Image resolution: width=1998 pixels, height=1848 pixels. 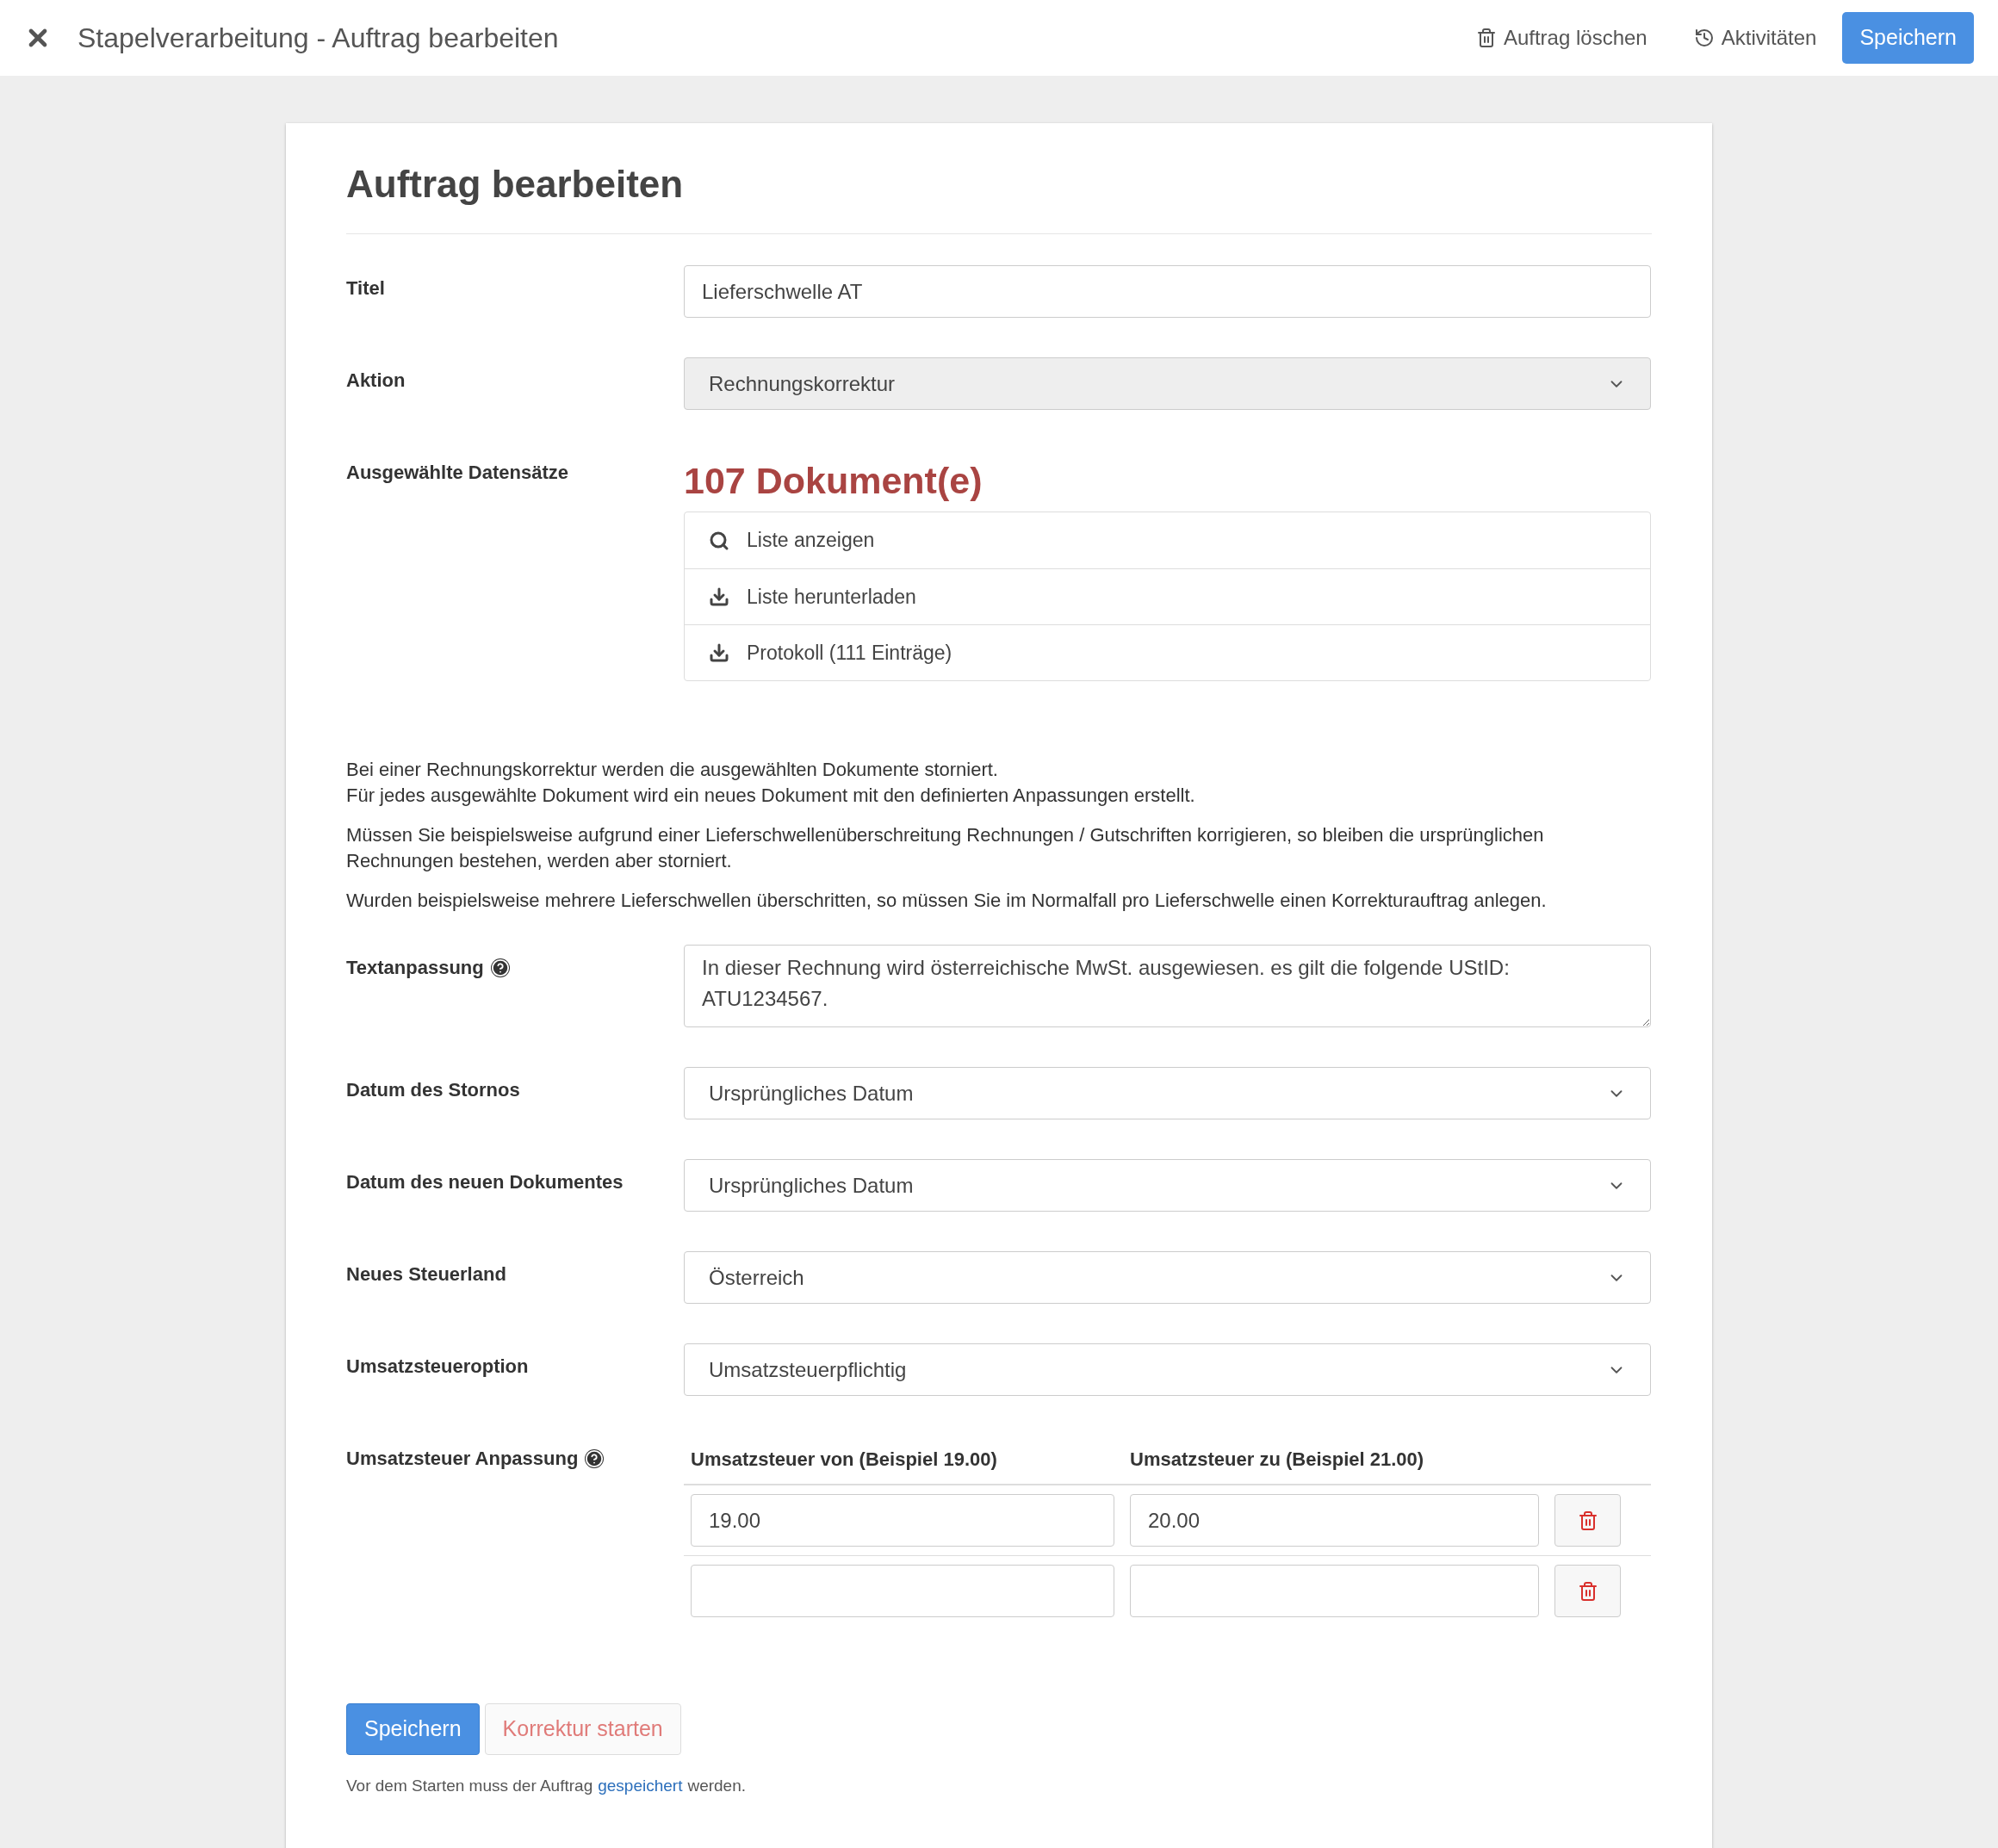 What do you see at coordinates (1334, 1591) in the screenshot?
I see `vat-to-input` at bounding box center [1334, 1591].